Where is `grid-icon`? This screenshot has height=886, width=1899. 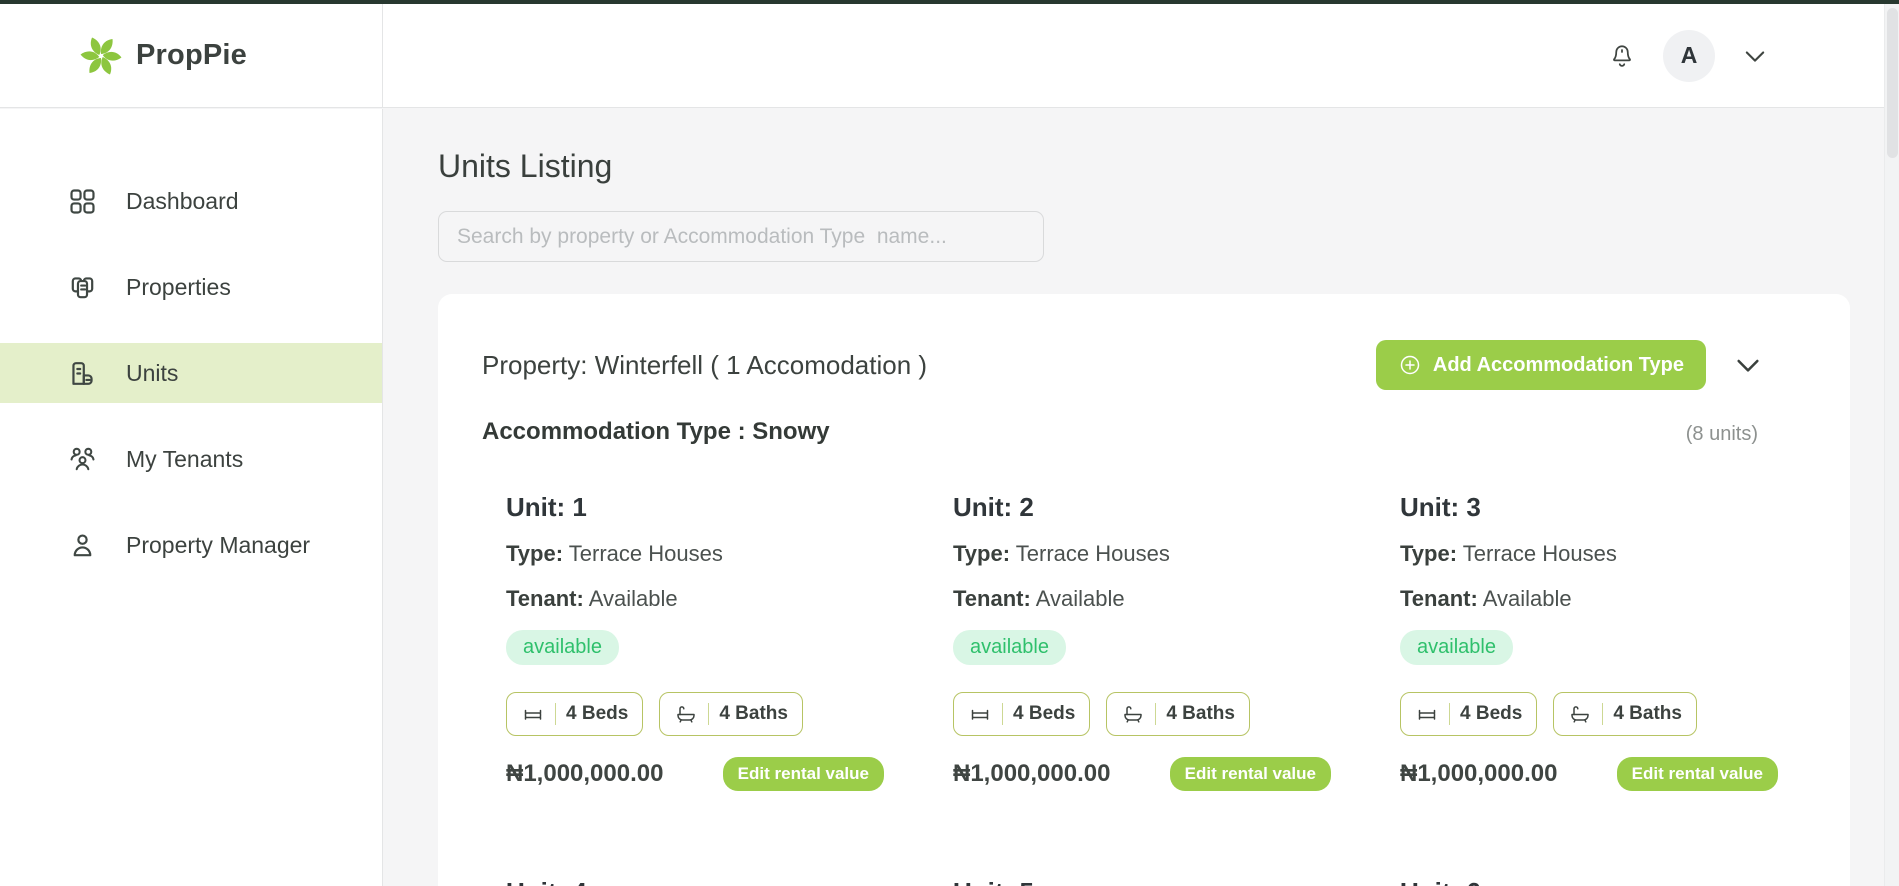 grid-icon is located at coordinates (82, 201).